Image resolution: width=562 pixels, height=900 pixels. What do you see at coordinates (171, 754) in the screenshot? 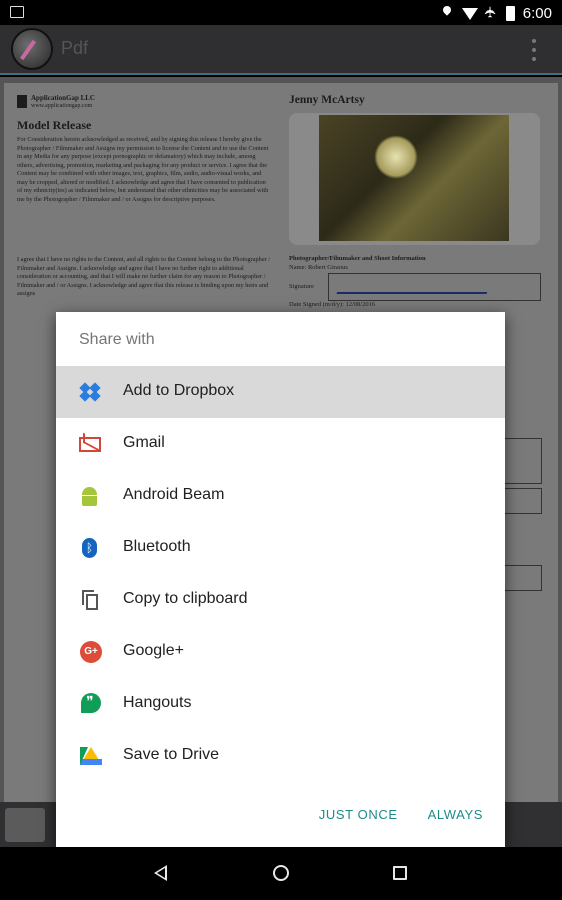
I see `share-item-label: Save to Drive` at bounding box center [171, 754].